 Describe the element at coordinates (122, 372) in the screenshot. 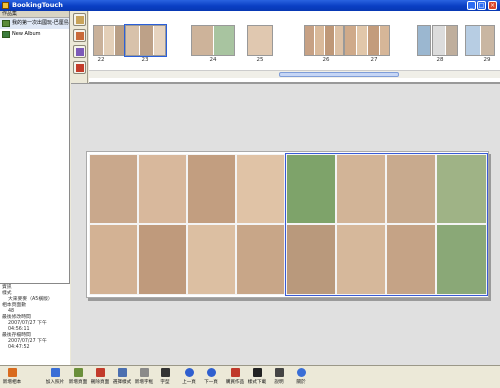

I see `style-icon` at that location.